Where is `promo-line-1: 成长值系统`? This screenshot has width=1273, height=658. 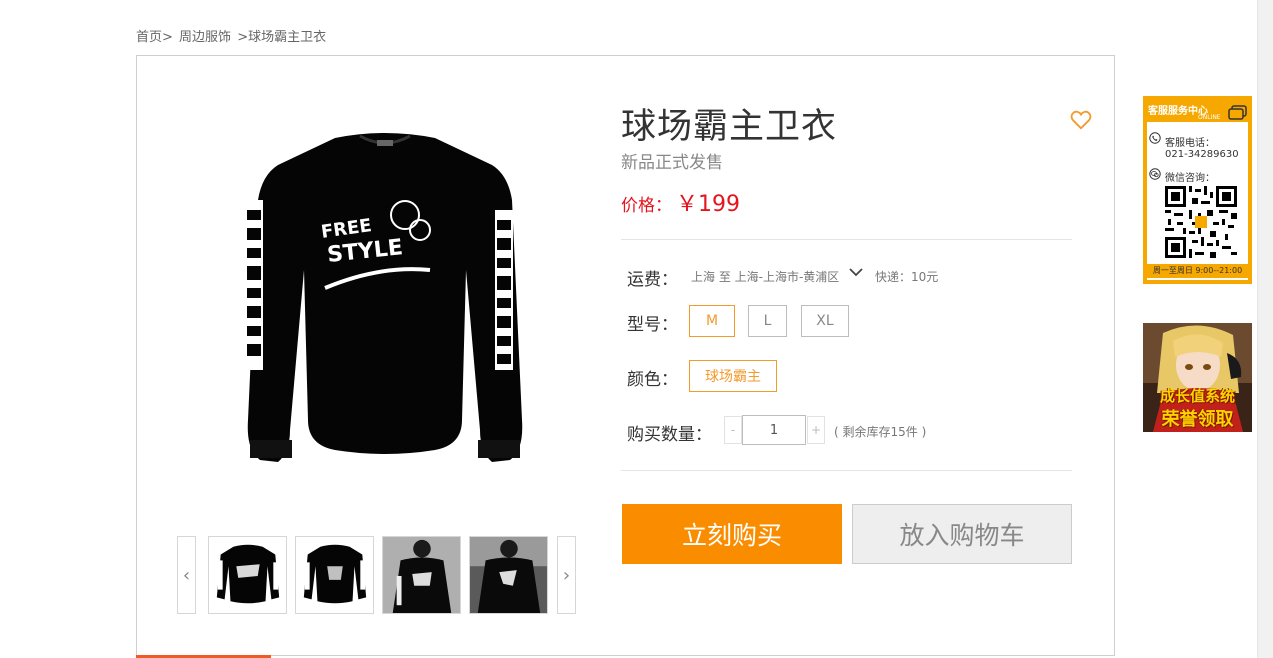
promo-line-1: 成长值系统 is located at coordinates (1197, 396).